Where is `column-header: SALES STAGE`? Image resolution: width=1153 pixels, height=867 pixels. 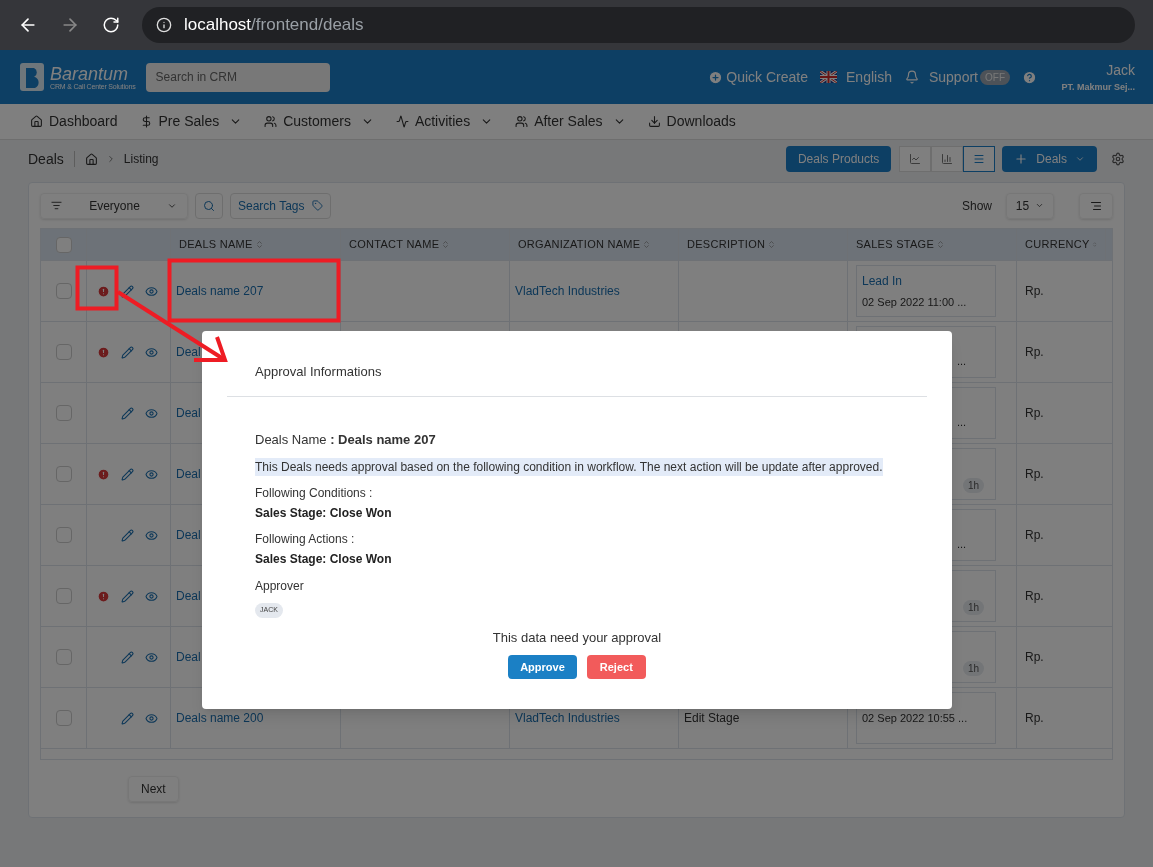
column-header: SALES STAGE is located at coordinates (895, 244).